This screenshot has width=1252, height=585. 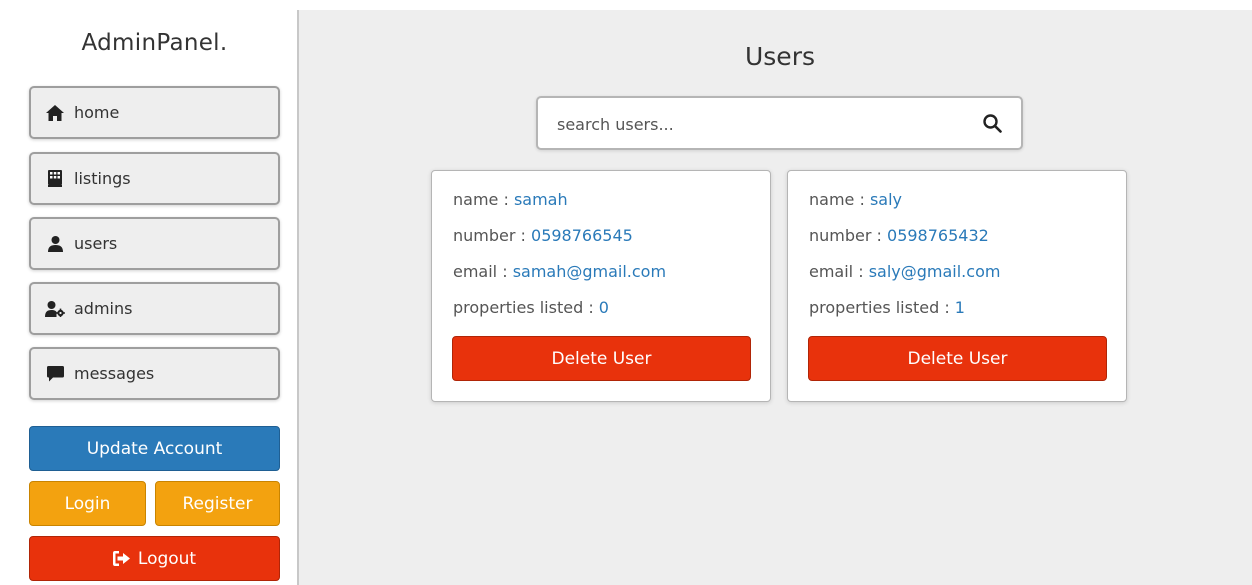 What do you see at coordinates (992, 123) in the screenshot?
I see `search-icon` at bounding box center [992, 123].